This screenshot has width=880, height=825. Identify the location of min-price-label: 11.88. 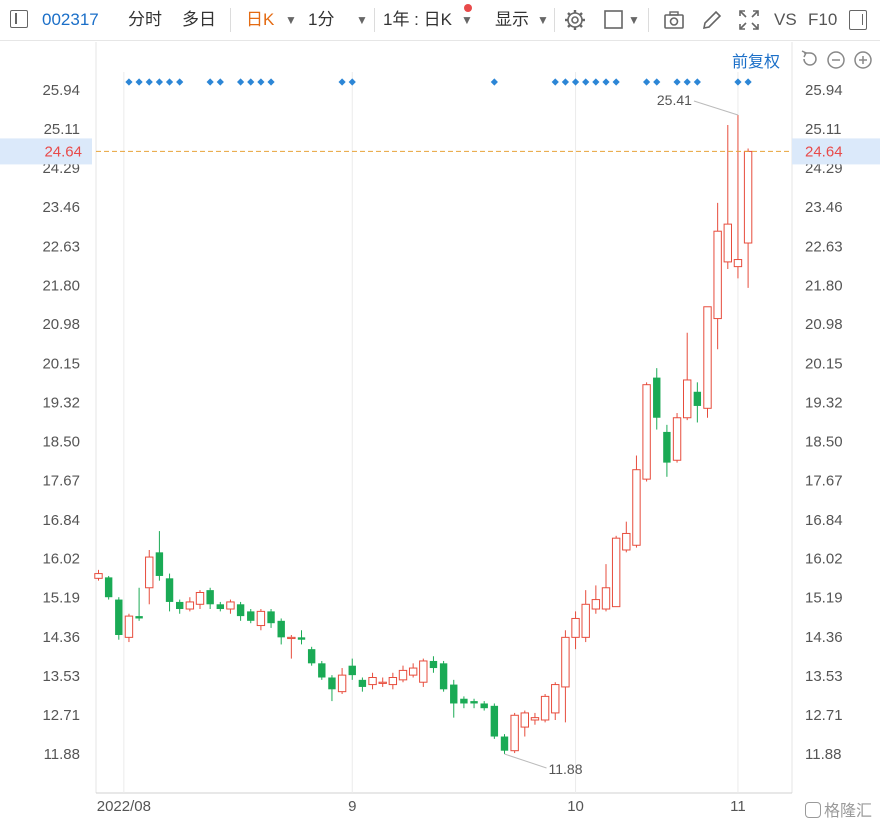
(566, 769).